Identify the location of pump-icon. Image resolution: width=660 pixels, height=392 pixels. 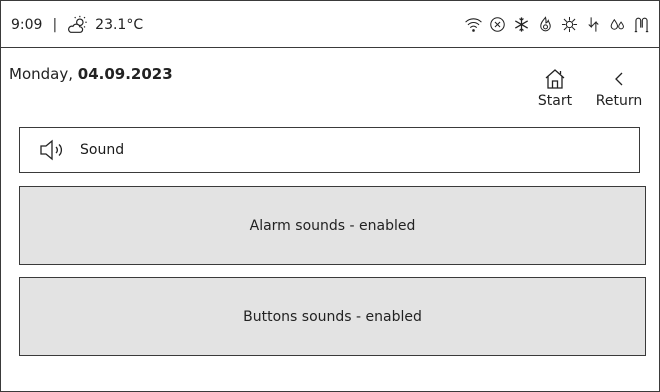
(593, 24).